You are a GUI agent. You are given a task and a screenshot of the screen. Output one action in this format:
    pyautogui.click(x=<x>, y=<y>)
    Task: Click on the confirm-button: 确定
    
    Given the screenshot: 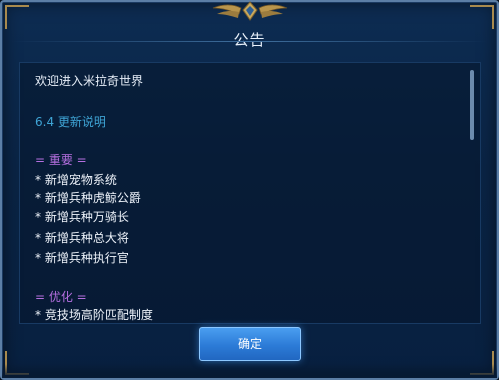 What is the action you would take?
    pyautogui.click(x=250, y=344)
    